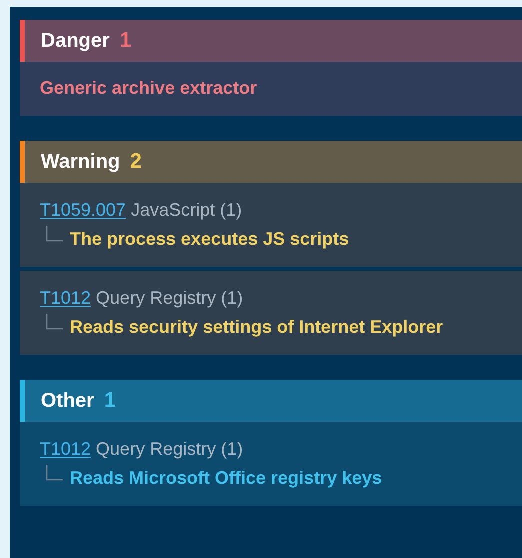 The image size is (522, 558). Describe the element at coordinates (226, 478) in the screenshot. I see `signature-text: Reads Microsoft Office registry keys` at that location.